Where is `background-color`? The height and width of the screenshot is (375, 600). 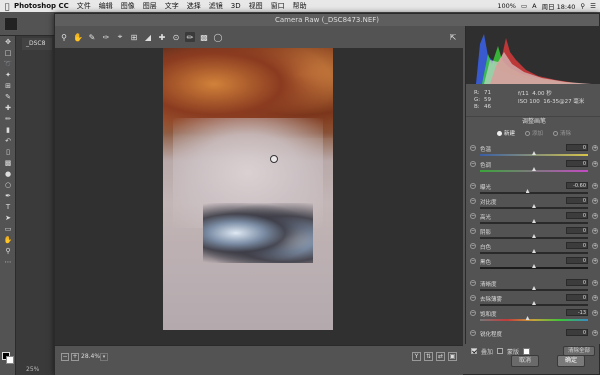
background-color is located at coordinates (10, 360).